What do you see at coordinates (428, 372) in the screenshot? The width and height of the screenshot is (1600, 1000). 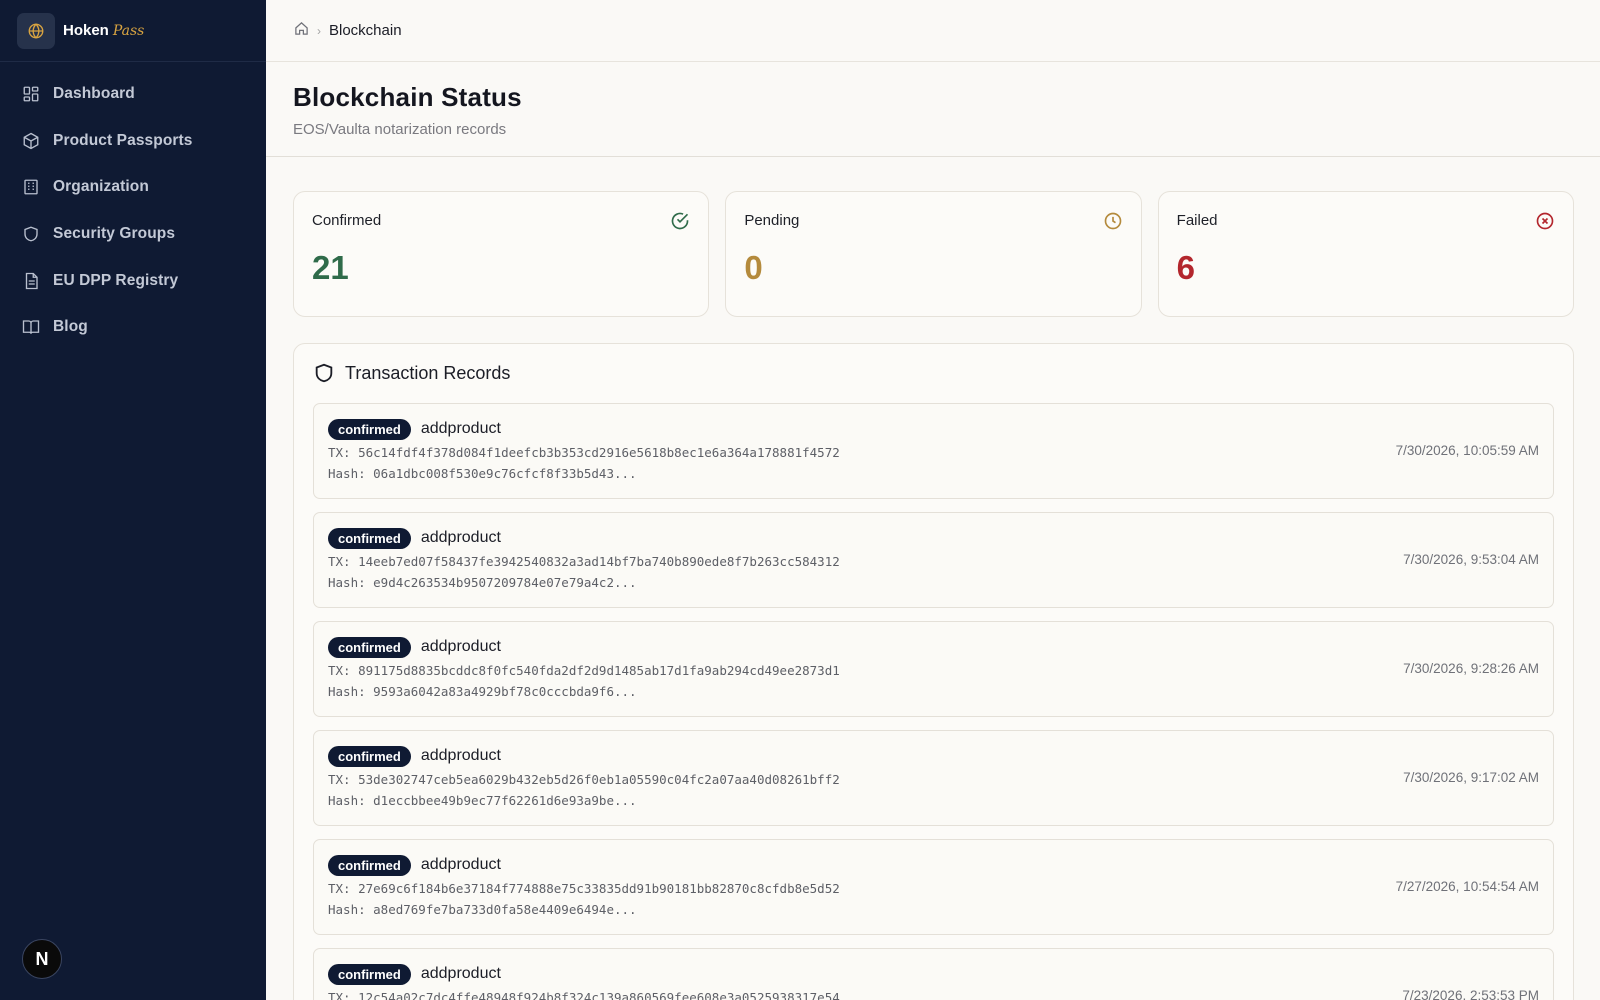 I see `records-title: Transaction Records` at bounding box center [428, 372].